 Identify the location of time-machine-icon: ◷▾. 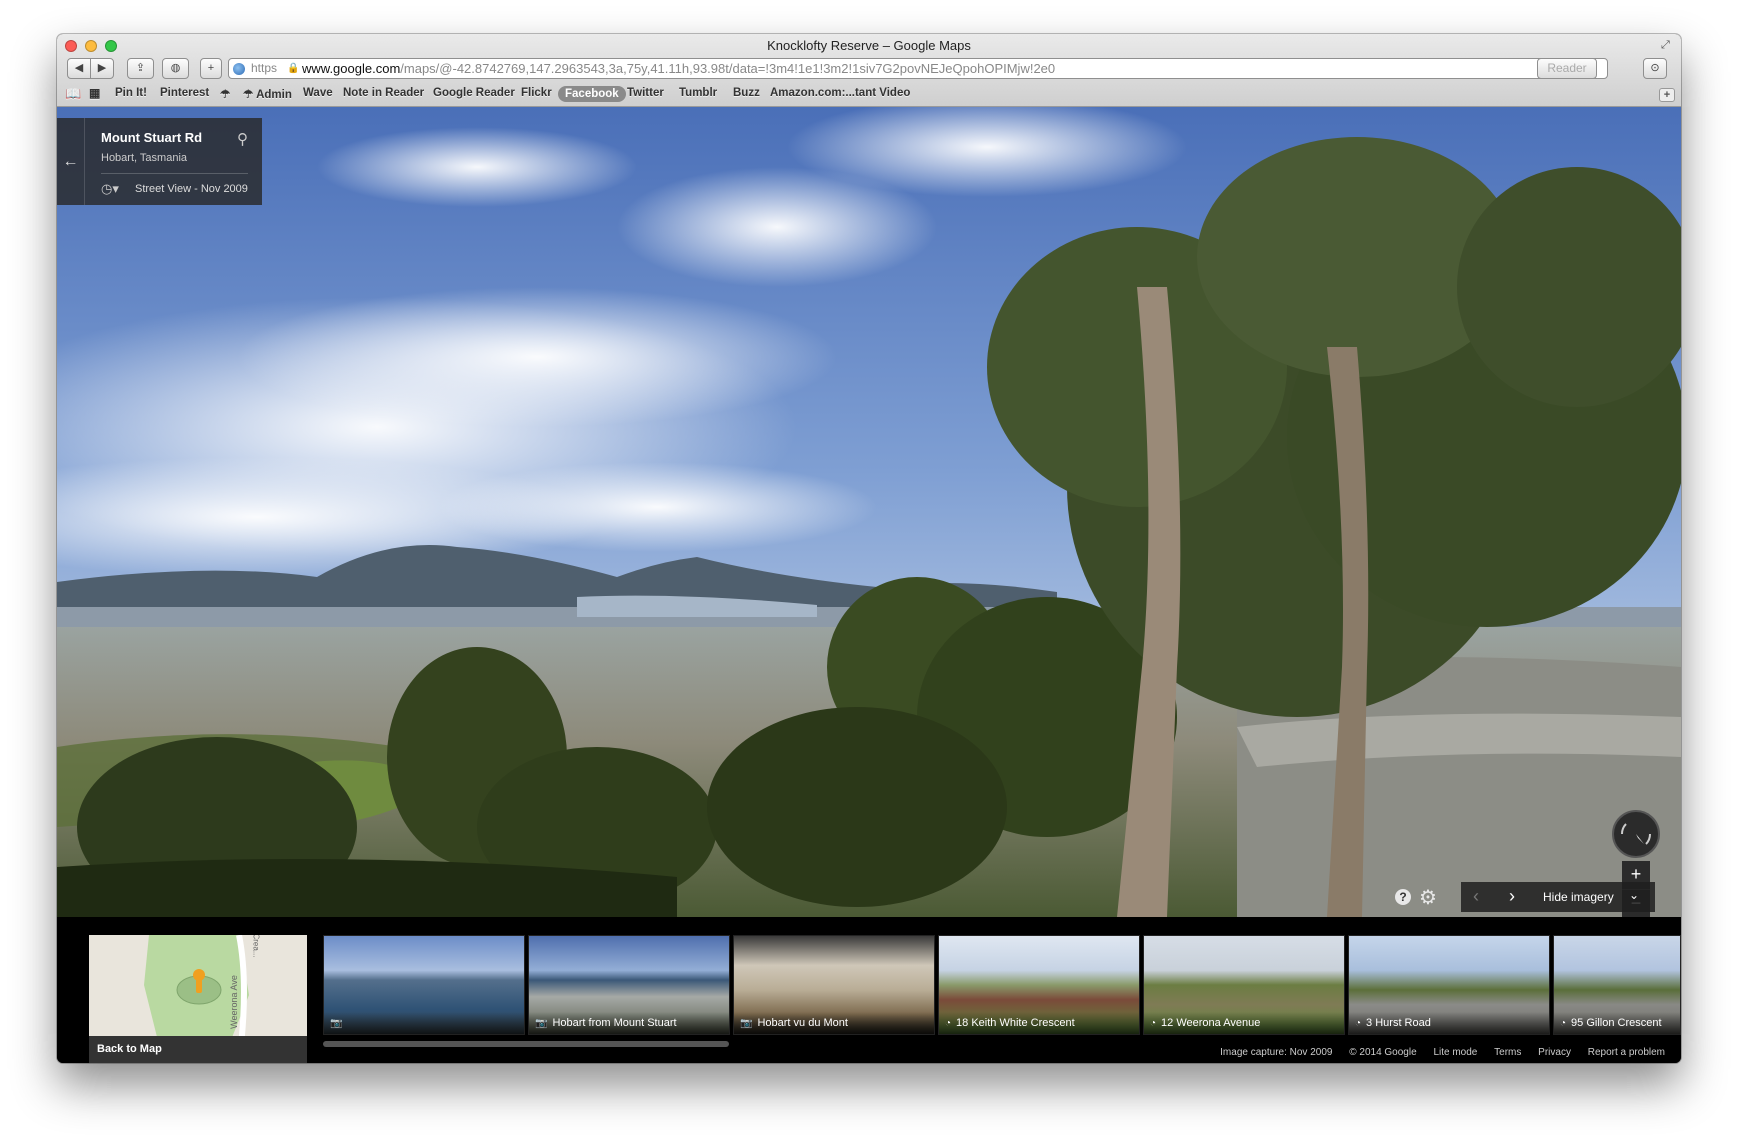
(110, 189).